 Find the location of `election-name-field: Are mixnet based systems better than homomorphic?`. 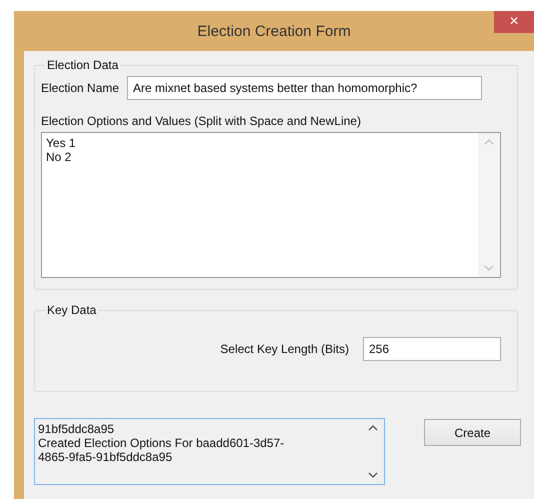

election-name-field: Are mixnet based systems better than homomorphic? is located at coordinates (304, 88).